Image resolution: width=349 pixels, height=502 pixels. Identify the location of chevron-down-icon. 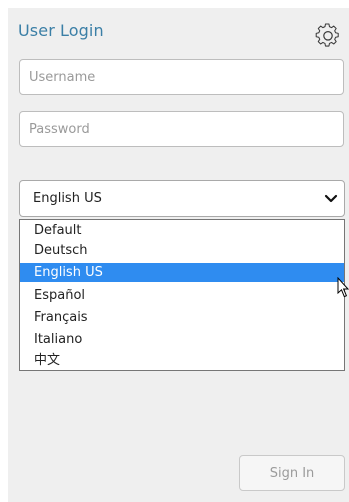
(331, 198).